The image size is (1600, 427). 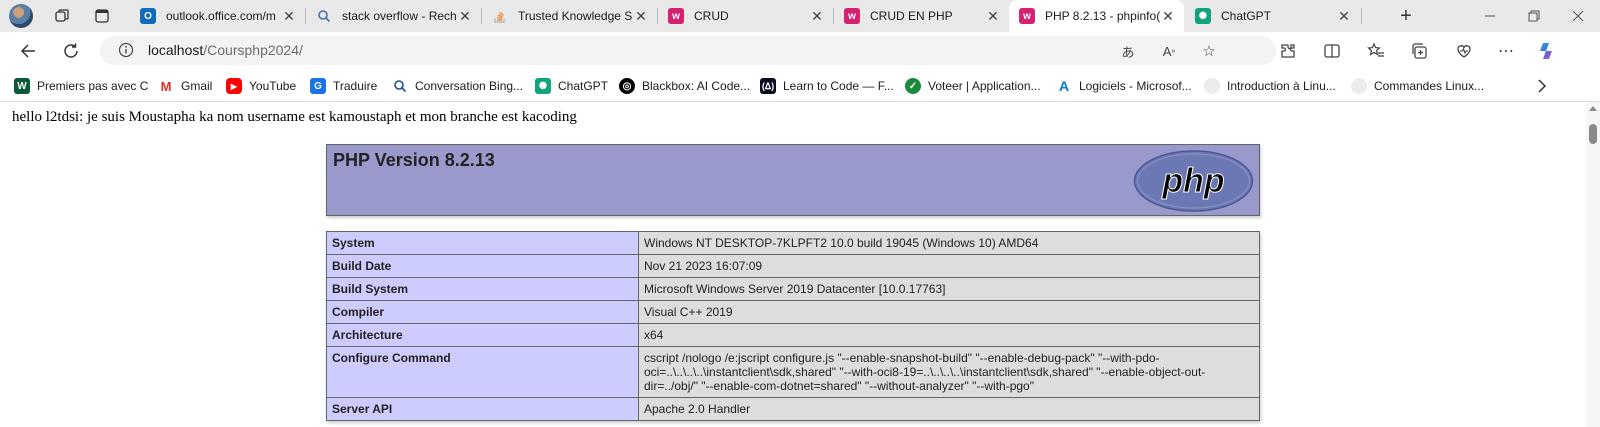 I want to click on split-screen-icon, so click(x=1332, y=51).